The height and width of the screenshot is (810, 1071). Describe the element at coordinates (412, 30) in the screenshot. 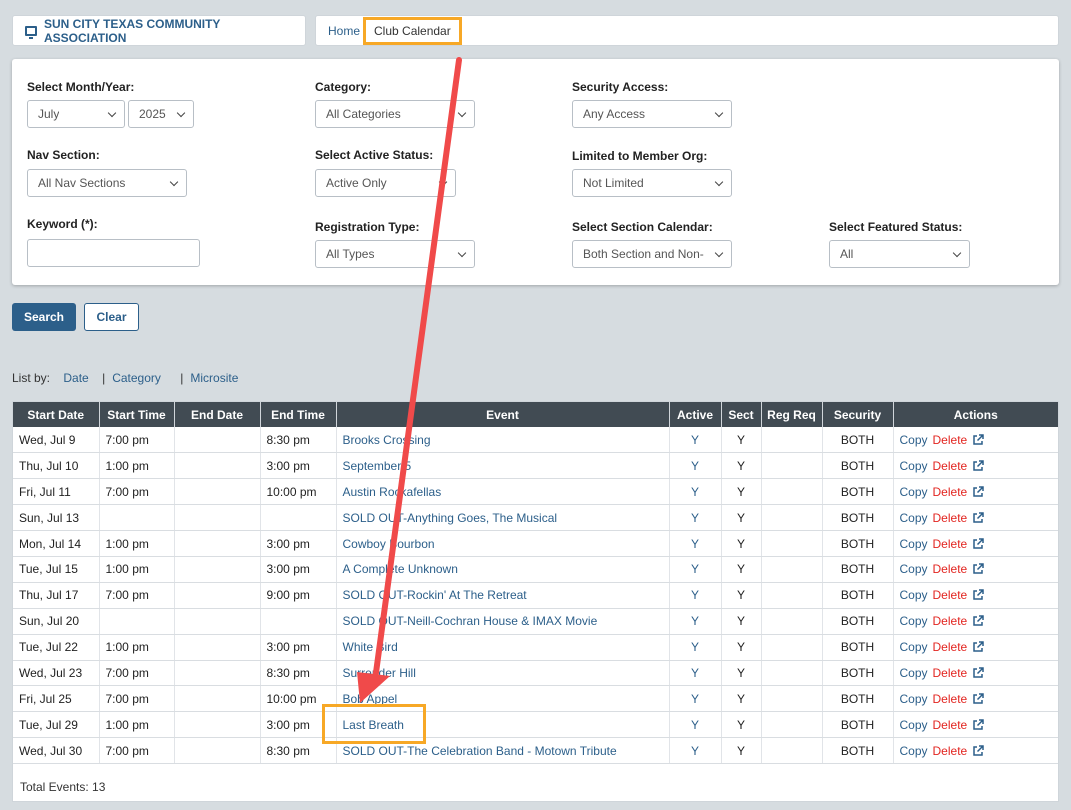

I see `breadcrumb-current: Club Calendar` at that location.